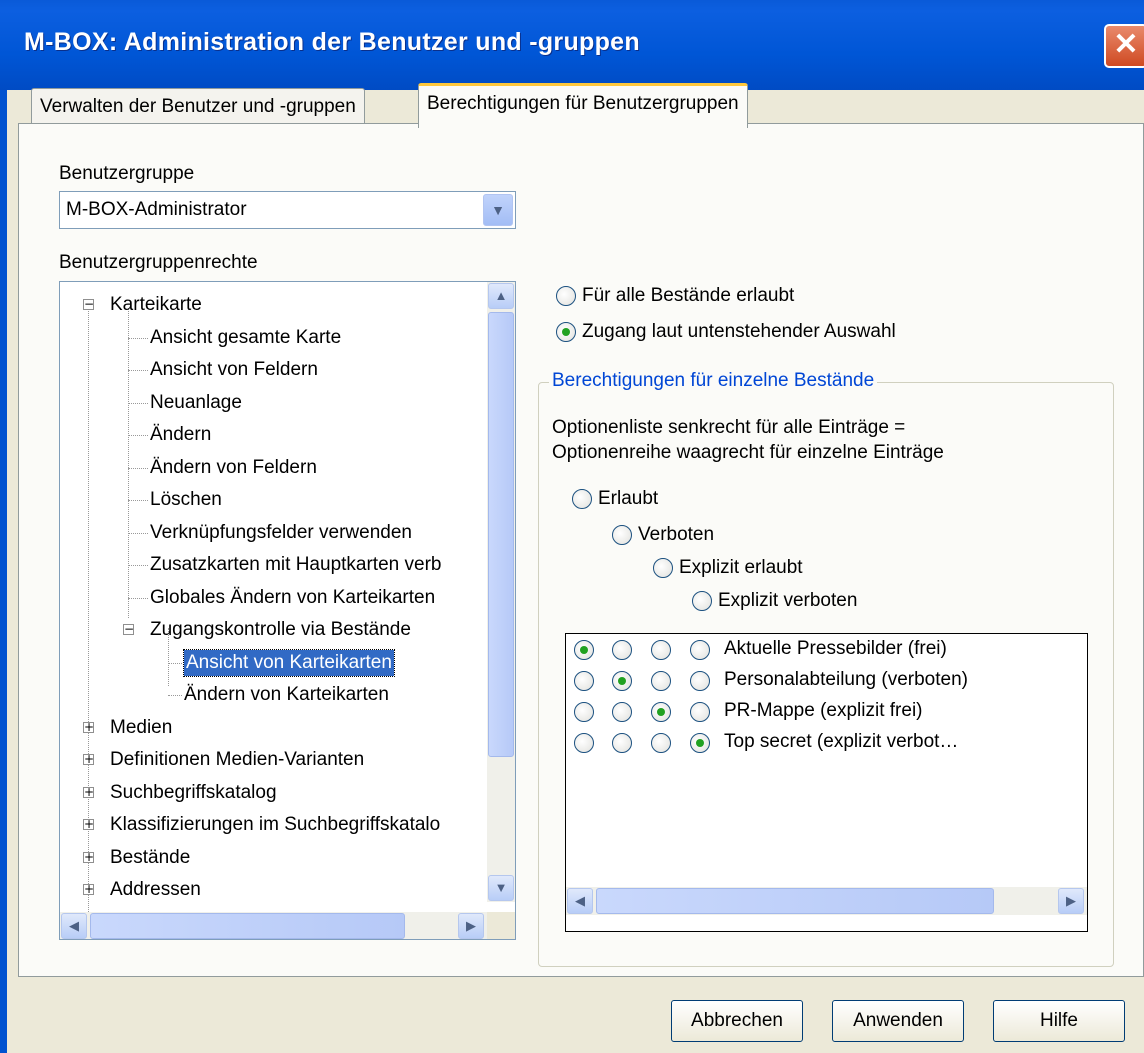  Describe the element at coordinates (1124, 46) in the screenshot. I see `close-icon: ✕` at that location.